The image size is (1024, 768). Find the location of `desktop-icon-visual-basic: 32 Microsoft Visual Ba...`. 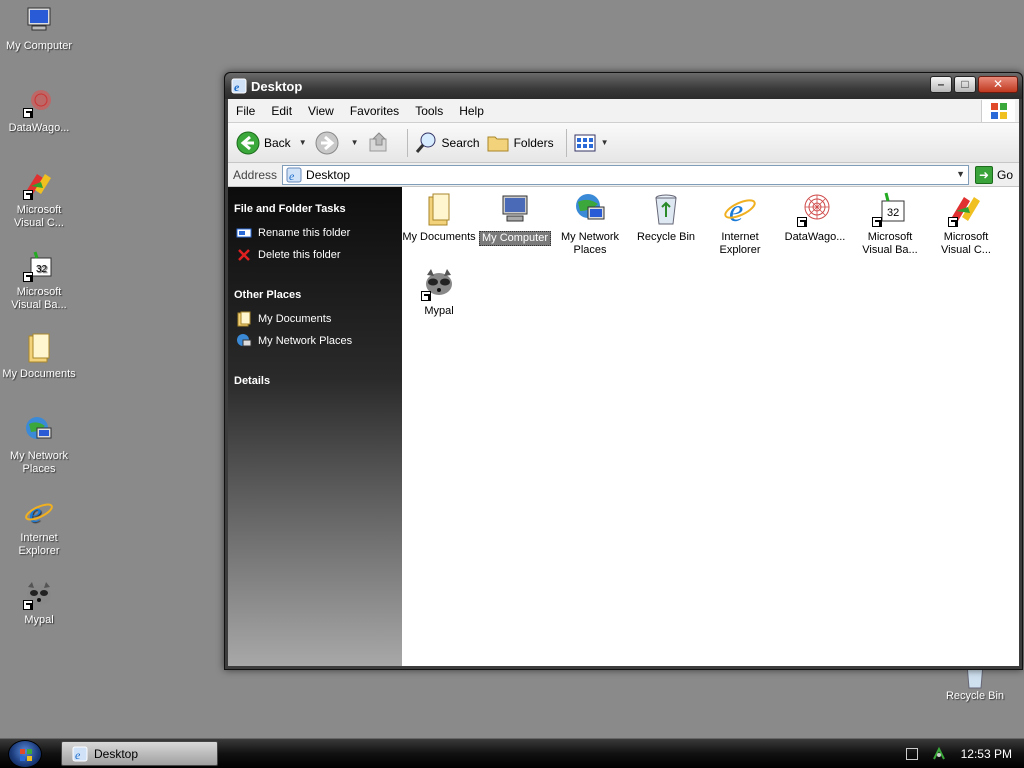

desktop-icon-visual-basic: 32 Microsoft Visual Ba... is located at coordinates (39, 281).